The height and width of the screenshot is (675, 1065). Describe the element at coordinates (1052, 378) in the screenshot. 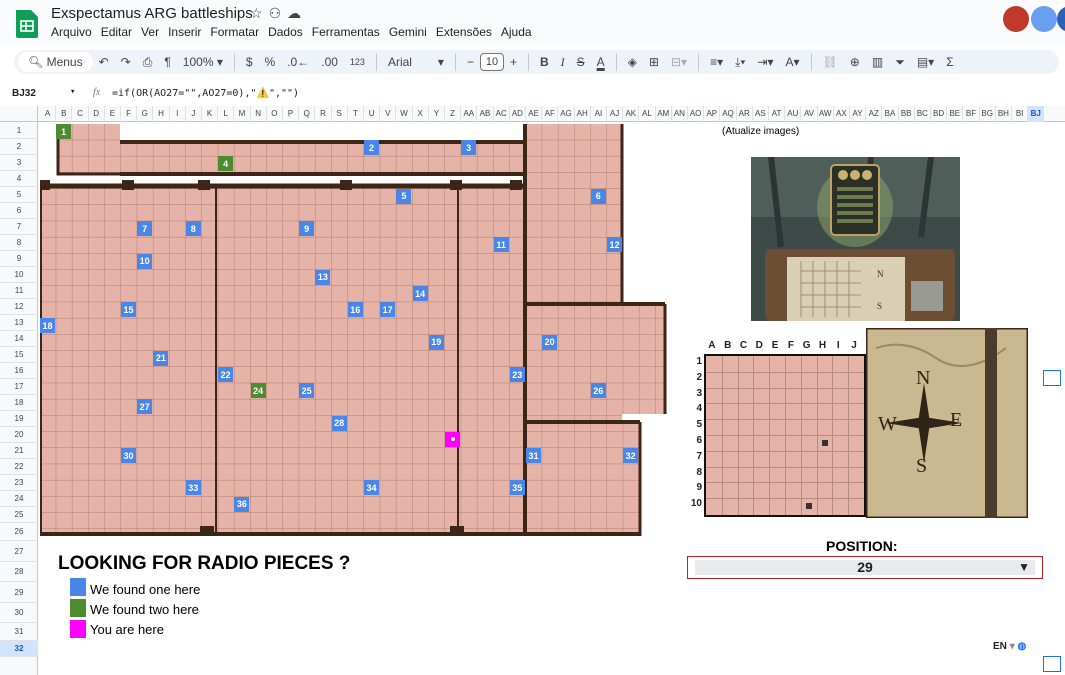

I see `cell-selection-box` at that location.